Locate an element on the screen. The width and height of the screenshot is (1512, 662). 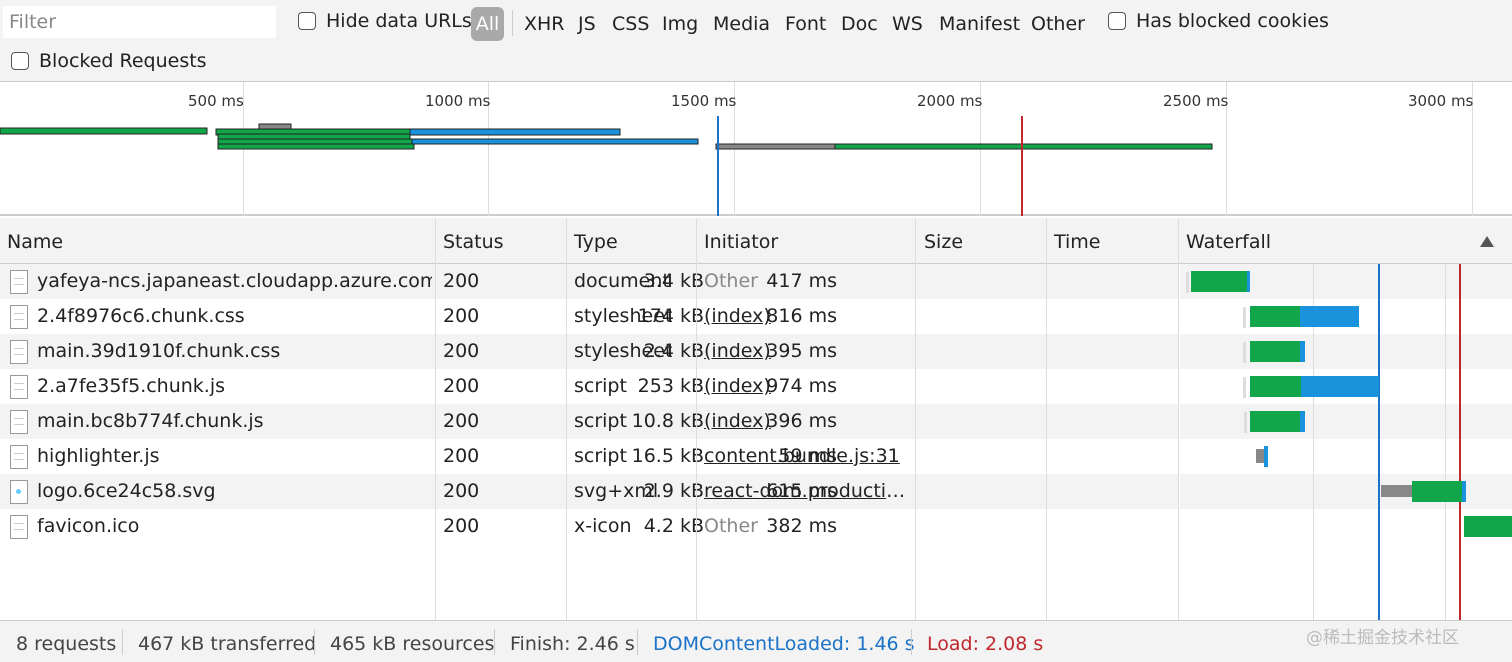
type-filter-media: Media is located at coordinates (741, 24).